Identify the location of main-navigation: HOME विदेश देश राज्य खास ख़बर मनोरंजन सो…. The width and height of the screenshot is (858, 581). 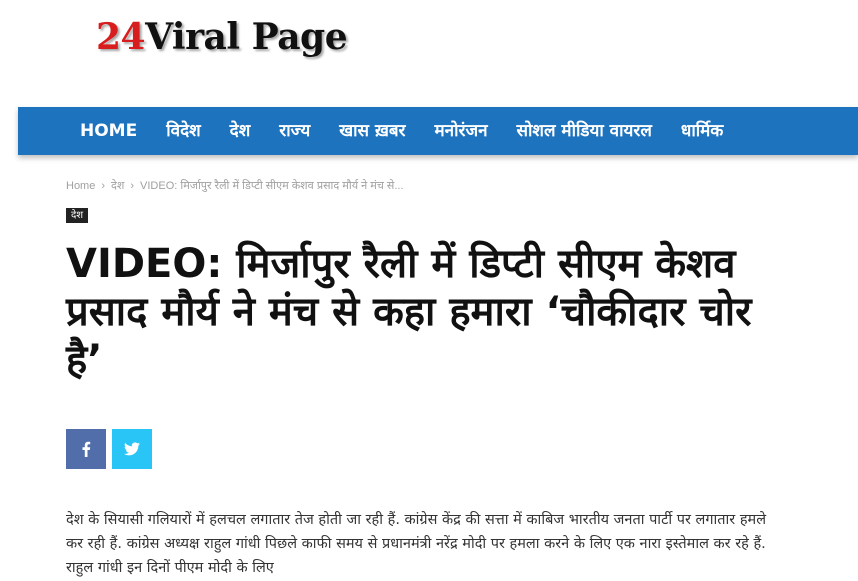
(438, 131).